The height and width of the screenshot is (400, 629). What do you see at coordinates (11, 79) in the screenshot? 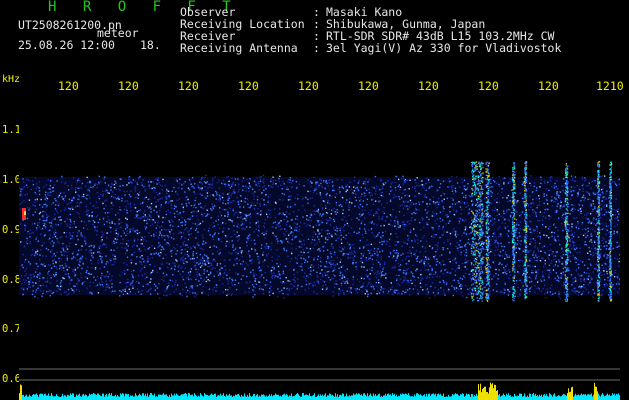
I see `frequency-unit-label: kHz` at bounding box center [11, 79].